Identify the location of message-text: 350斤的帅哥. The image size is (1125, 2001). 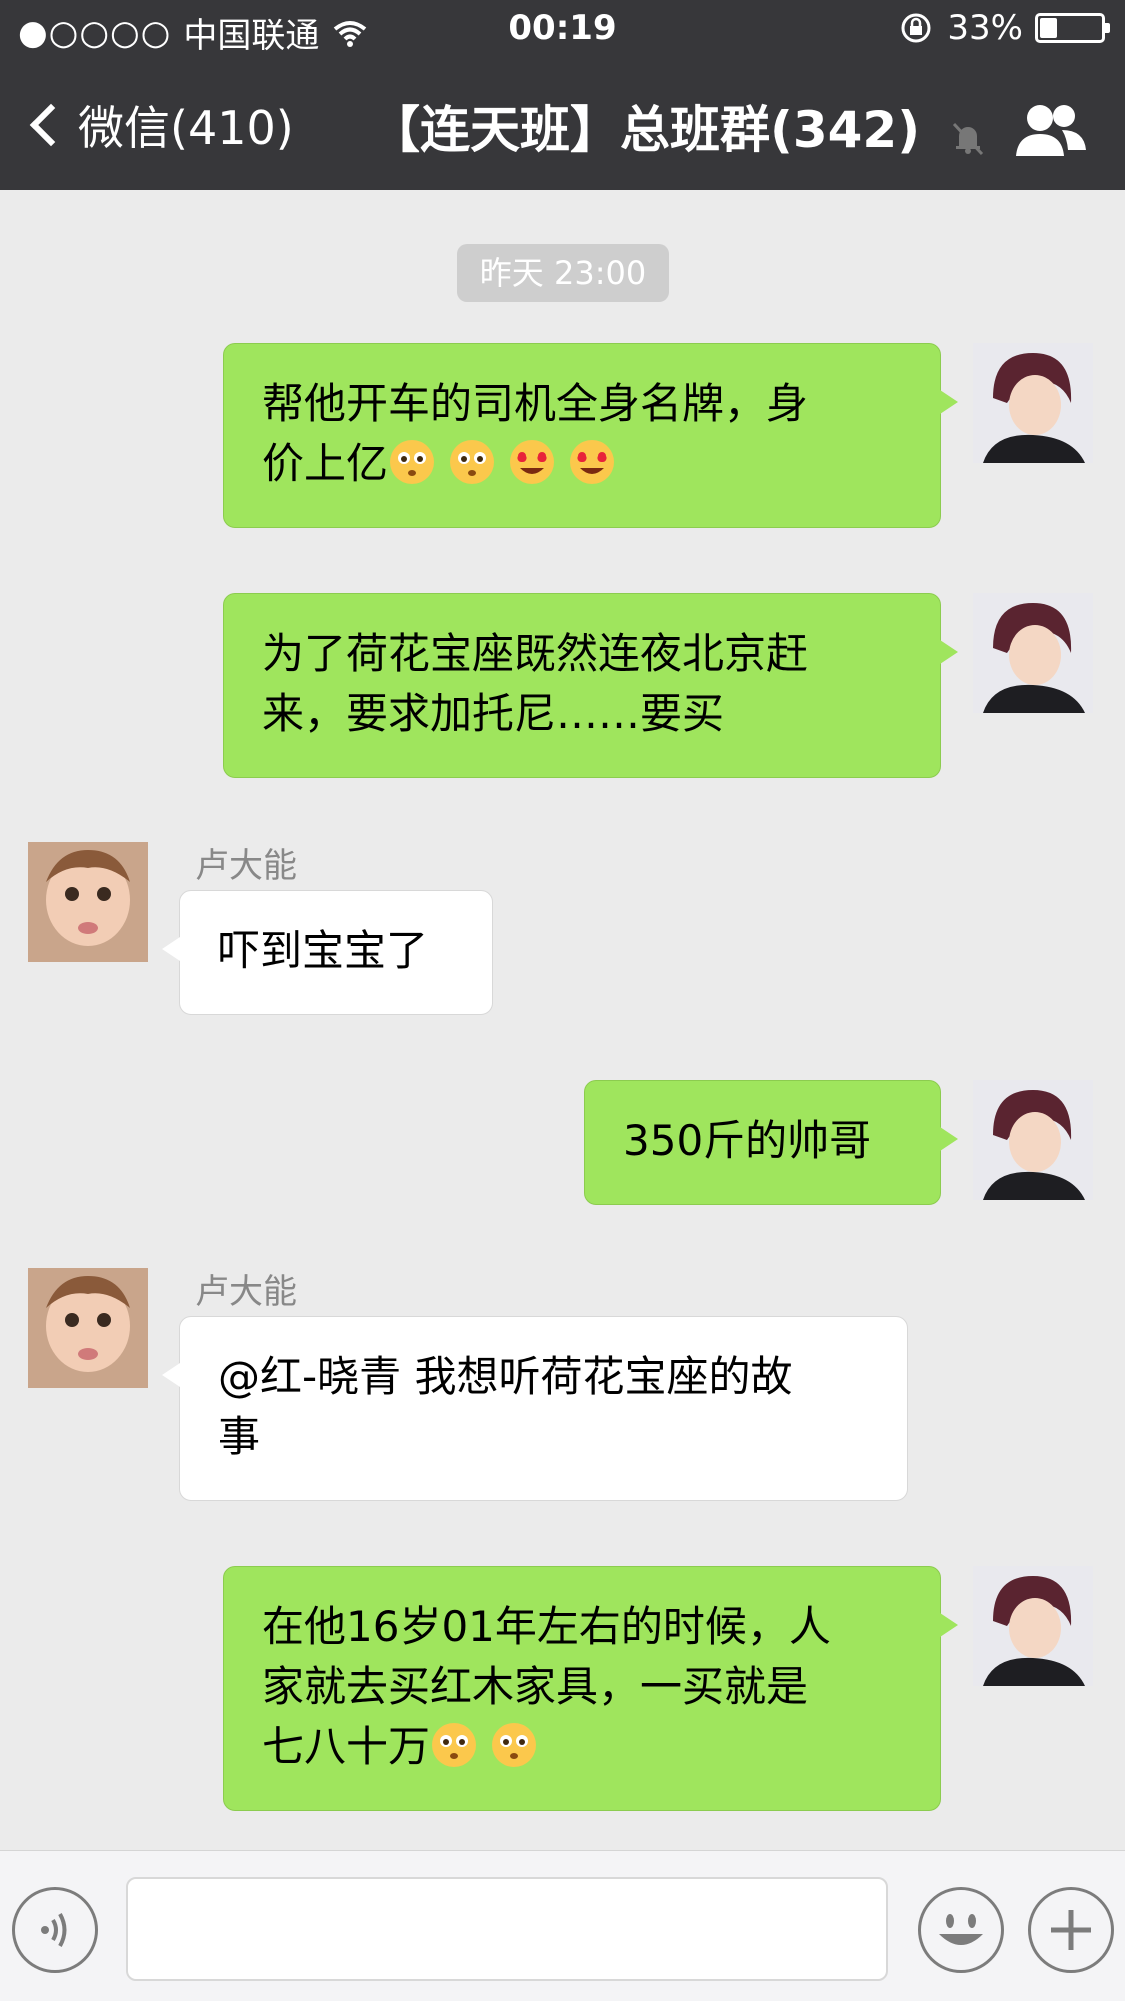
(747, 1140).